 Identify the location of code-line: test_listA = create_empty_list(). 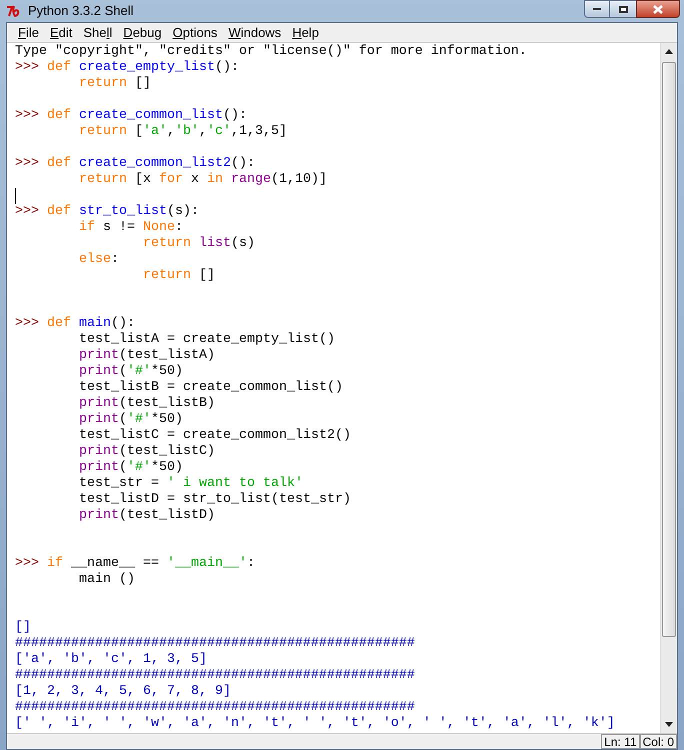
(206, 340).